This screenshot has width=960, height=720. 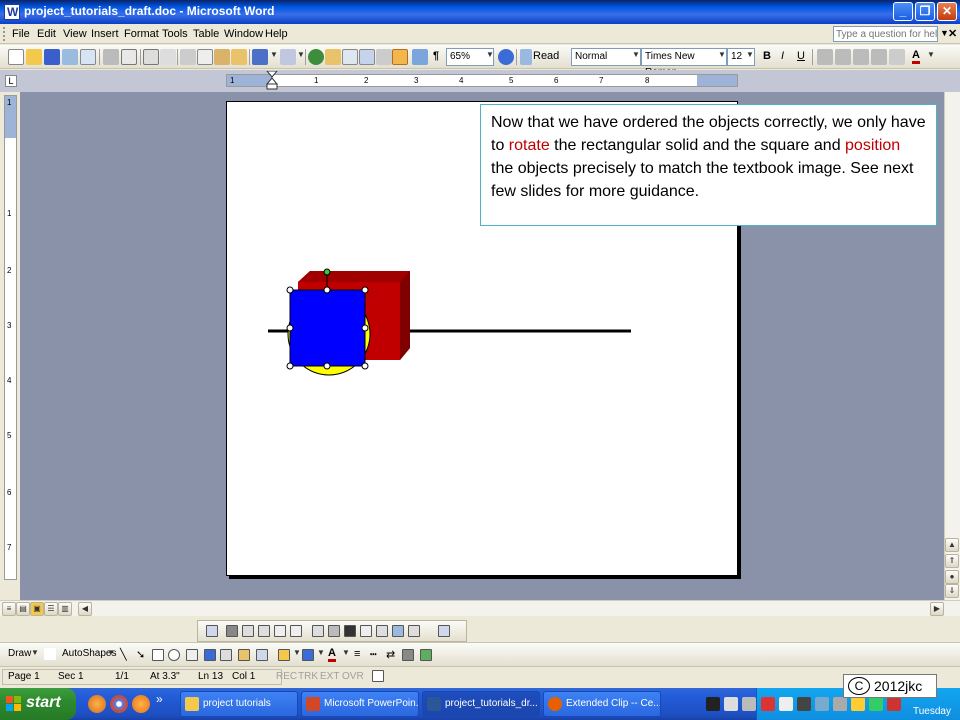 What do you see at coordinates (333, 57) in the screenshot?
I see `tables-borders-icon` at bounding box center [333, 57].